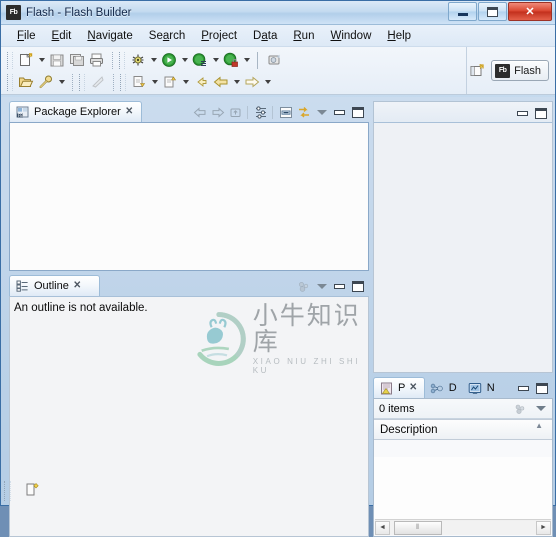 This screenshot has width=556, height=537. I want to click on view-options-button, so click(303, 286).